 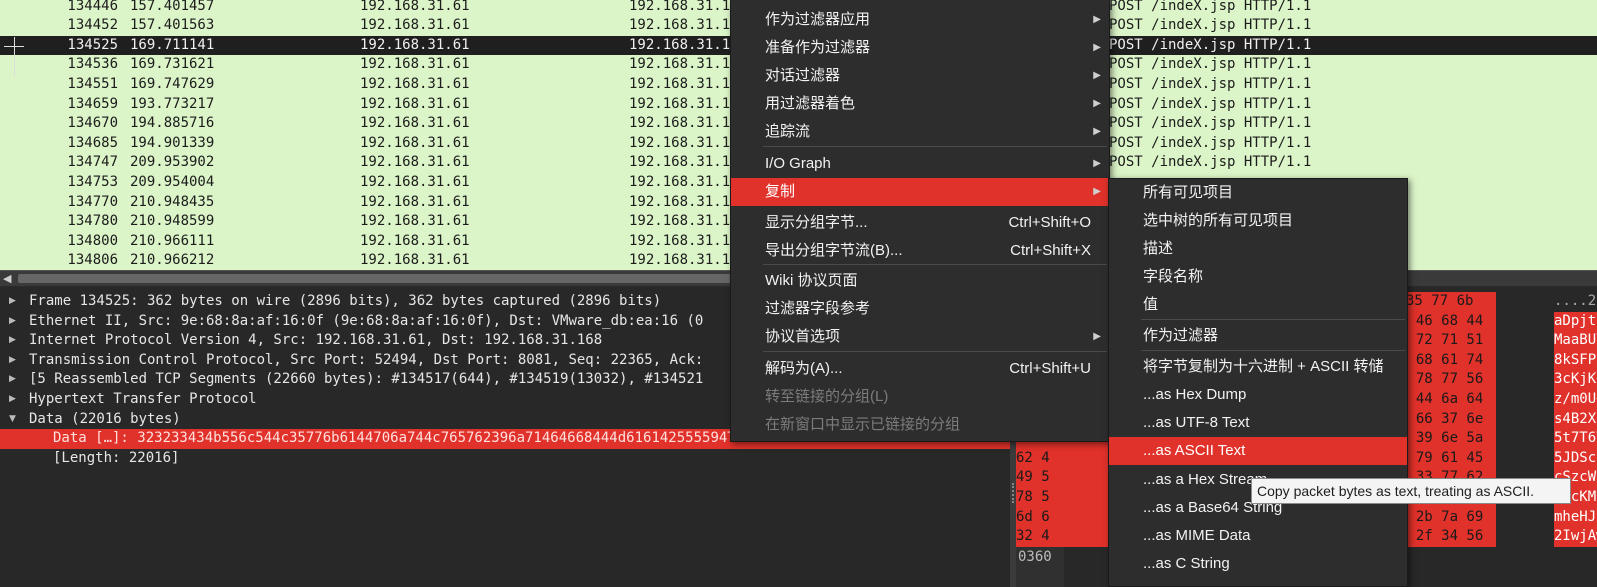 What do you see at coordinates (1258, 395) in the screenshot?
I see `copy-menu-item: ...as Hex Dump` at bounding box center [1258, 395].